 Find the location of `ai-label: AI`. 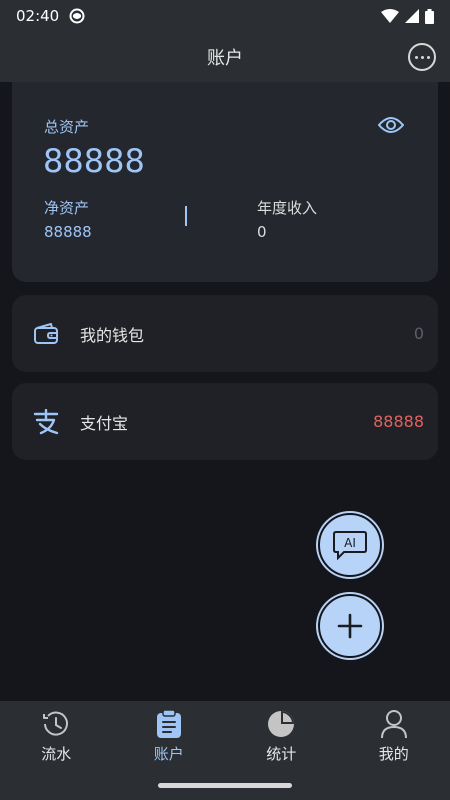

ai-label: AI is located at coordinates (350, 543).